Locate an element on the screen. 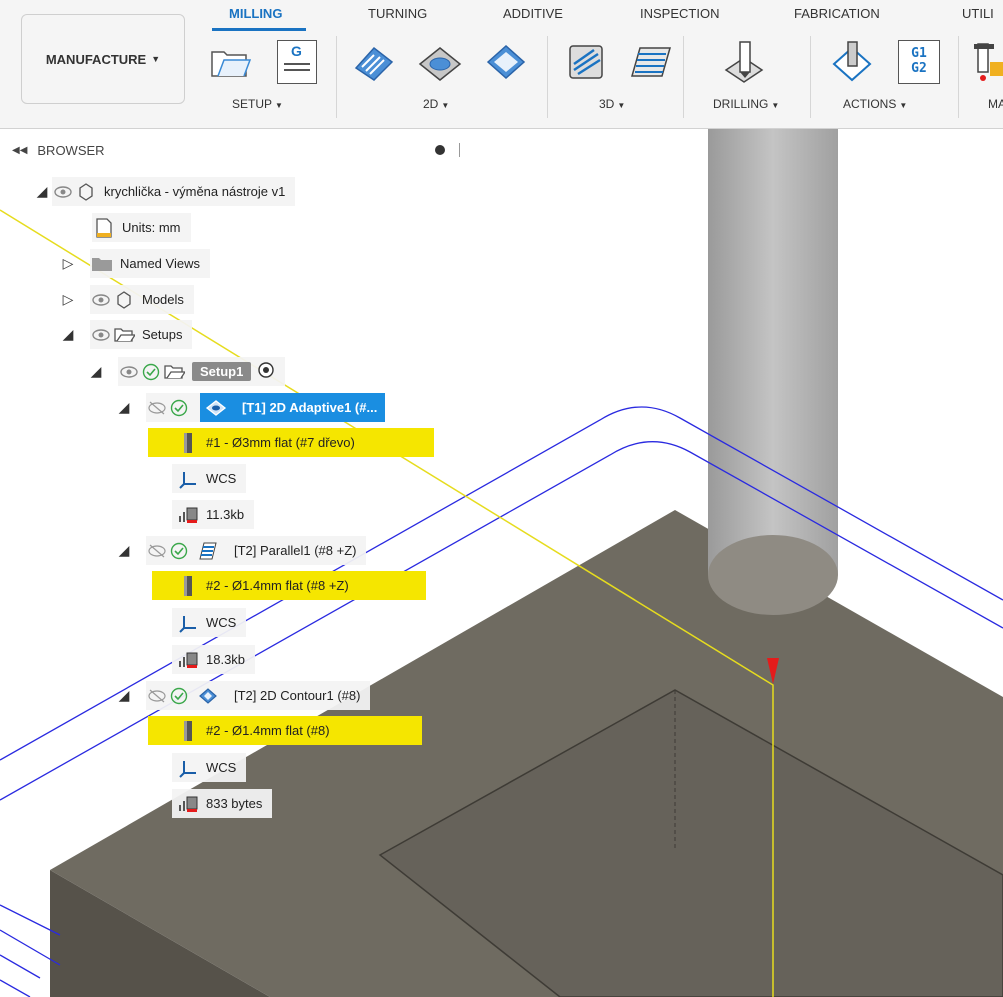  tree-node-wcs-3: WCS is located at coordinates (209, 767).